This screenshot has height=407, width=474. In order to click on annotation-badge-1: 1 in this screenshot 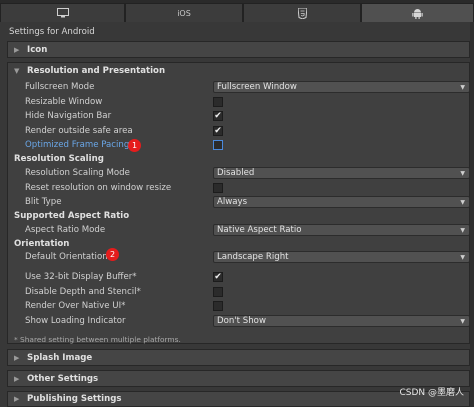, I will do `click(134, 145)`.